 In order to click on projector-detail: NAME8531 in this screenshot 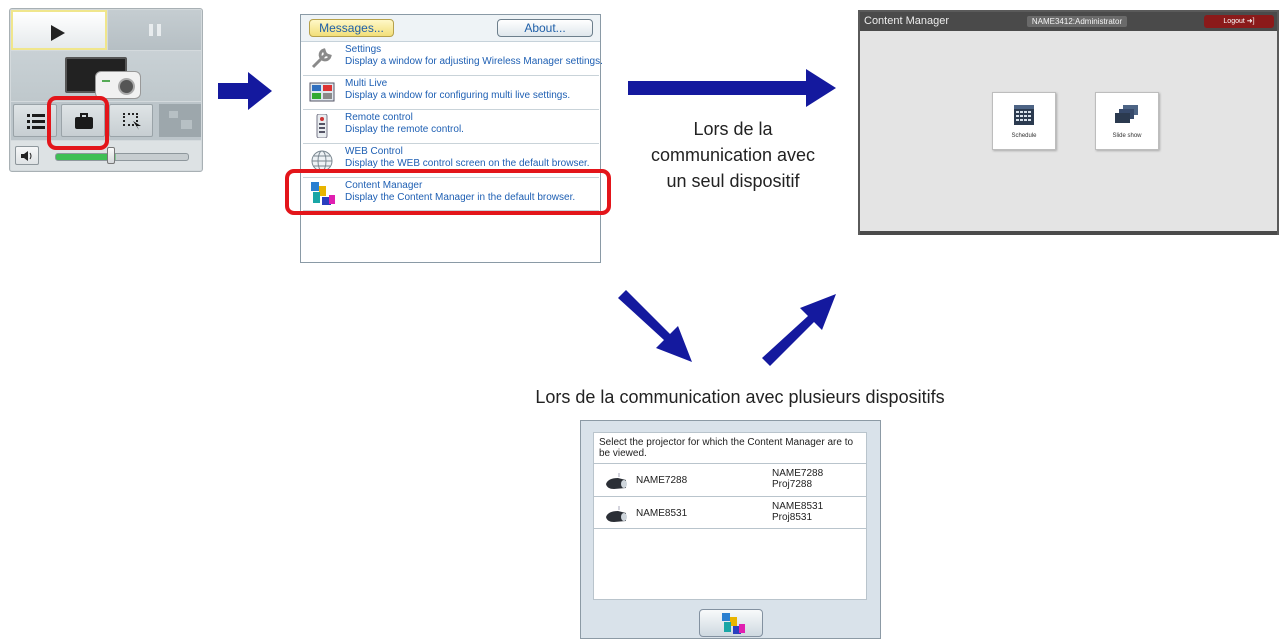, I will do `click(798, 506)`.